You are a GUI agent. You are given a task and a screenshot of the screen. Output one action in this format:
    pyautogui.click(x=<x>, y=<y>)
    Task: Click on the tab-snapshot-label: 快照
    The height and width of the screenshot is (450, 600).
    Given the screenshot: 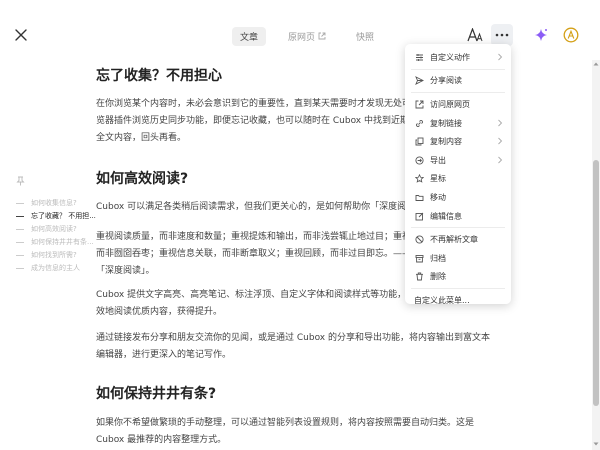 What is the action you would take?
    pyautogui.click(x=365, y=37)
    